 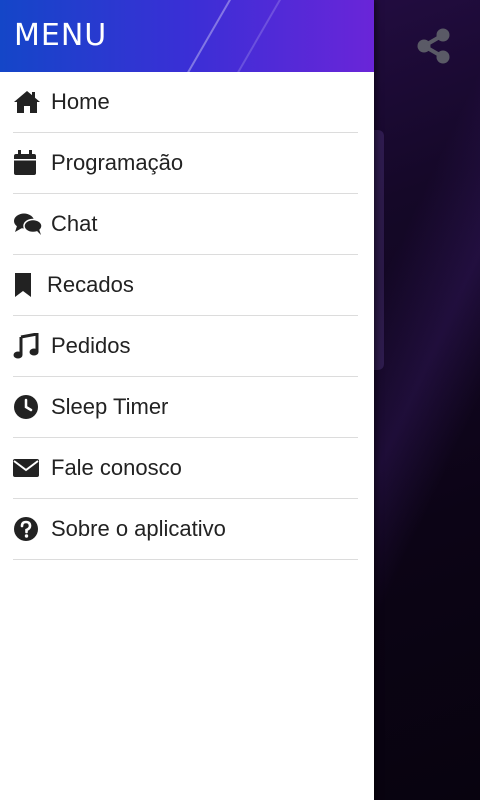 I want to click on calendar-icon, so click(x=28, y=163).